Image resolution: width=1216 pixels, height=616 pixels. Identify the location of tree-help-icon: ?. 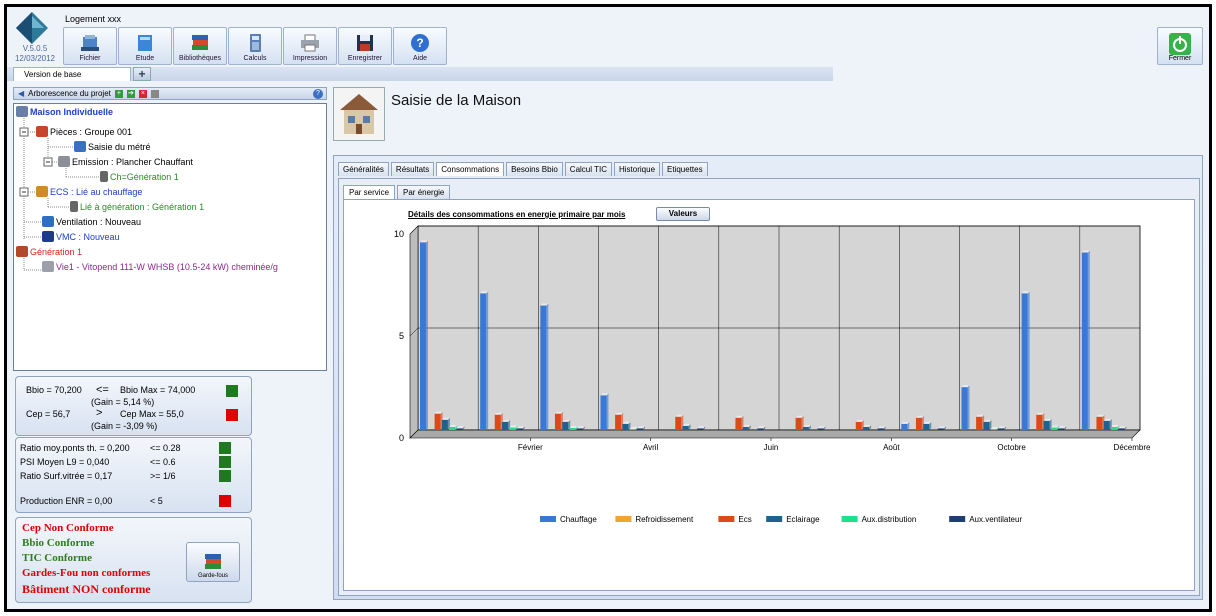
(318, 94).